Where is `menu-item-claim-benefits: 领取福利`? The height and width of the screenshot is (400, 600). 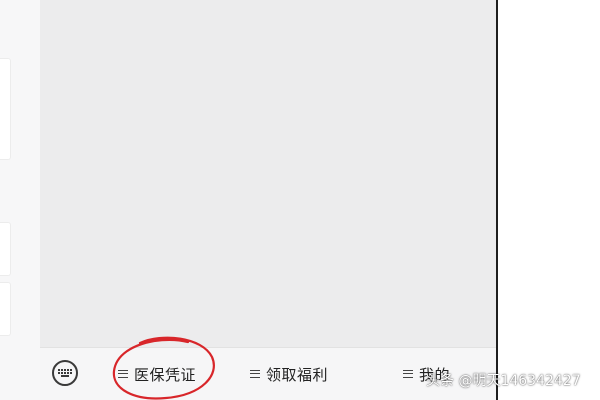
menu-item-claim-benefits: 领取福利 is located at coordinates (289, 374).